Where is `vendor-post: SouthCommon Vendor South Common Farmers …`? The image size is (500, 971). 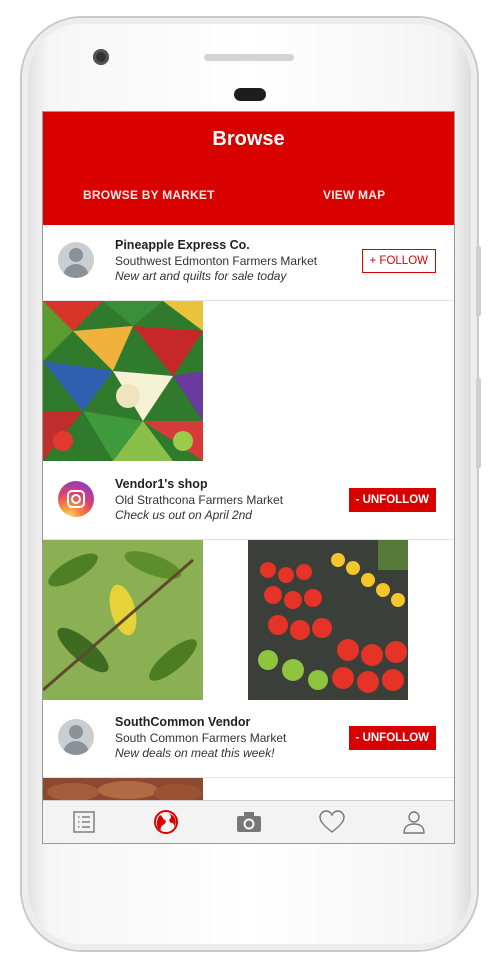
vendor-post: SouthCommon Vendor South Common Farmers … is located at coordinates (248, 740).